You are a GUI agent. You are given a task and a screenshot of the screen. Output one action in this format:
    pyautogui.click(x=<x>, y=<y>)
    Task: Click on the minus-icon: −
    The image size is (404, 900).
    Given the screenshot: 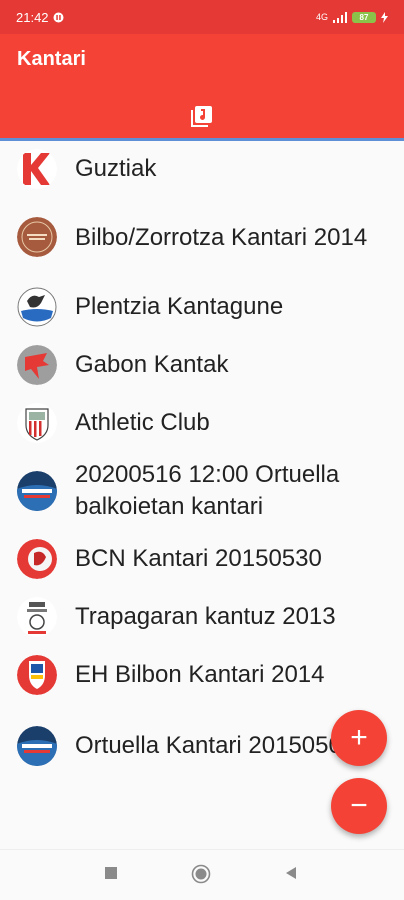 What is the action you would take?
    pyautogui.click(x=359, y=805)
    